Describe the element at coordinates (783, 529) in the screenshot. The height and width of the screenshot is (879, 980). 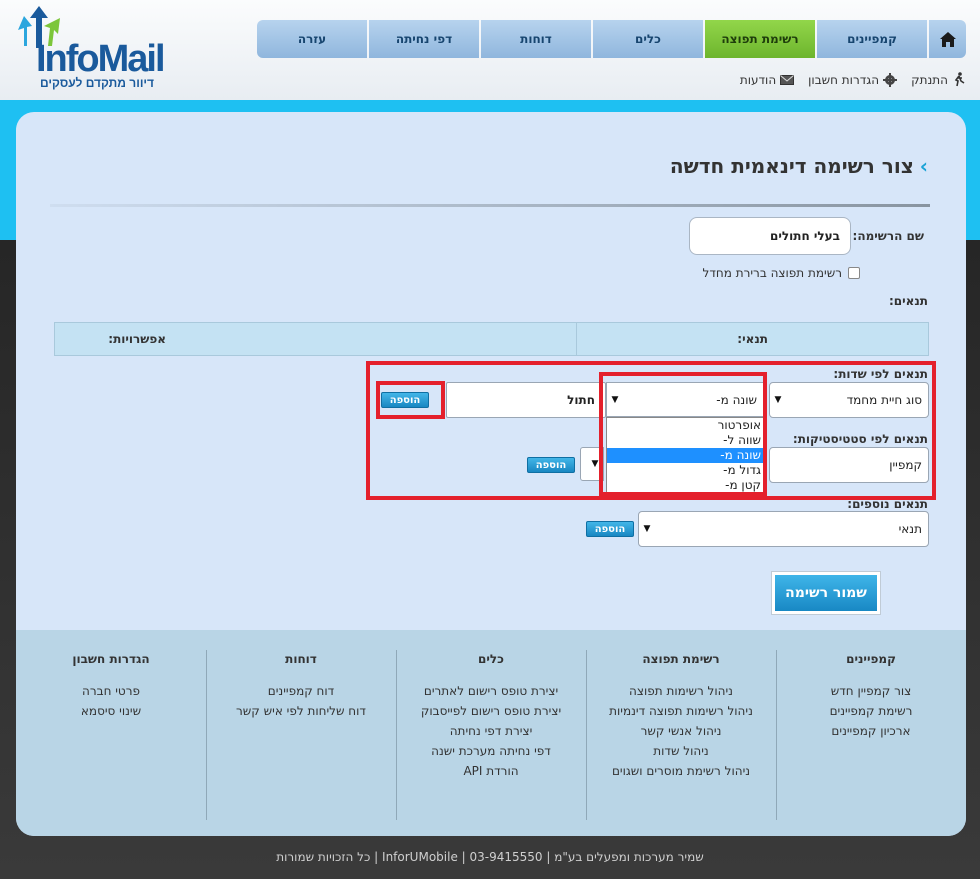
I see `extra-condition-select: תנאי ▼` at that location.